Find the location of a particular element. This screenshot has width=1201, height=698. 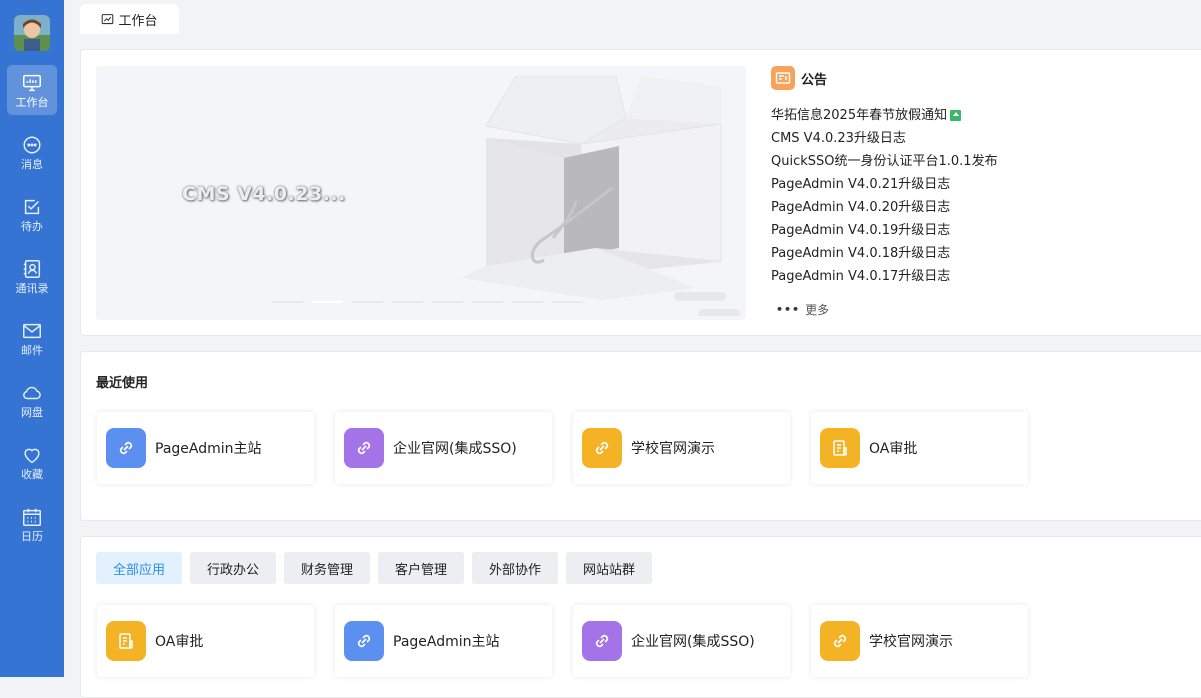

filter-tab-finance: 财务管理 is located at coordinates (327, 568).